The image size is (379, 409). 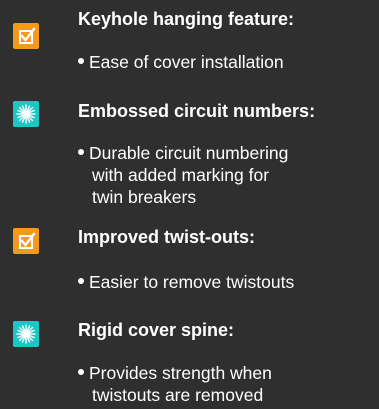 I want to click on description-line: Provides strength when, so click(x=180, y=373).